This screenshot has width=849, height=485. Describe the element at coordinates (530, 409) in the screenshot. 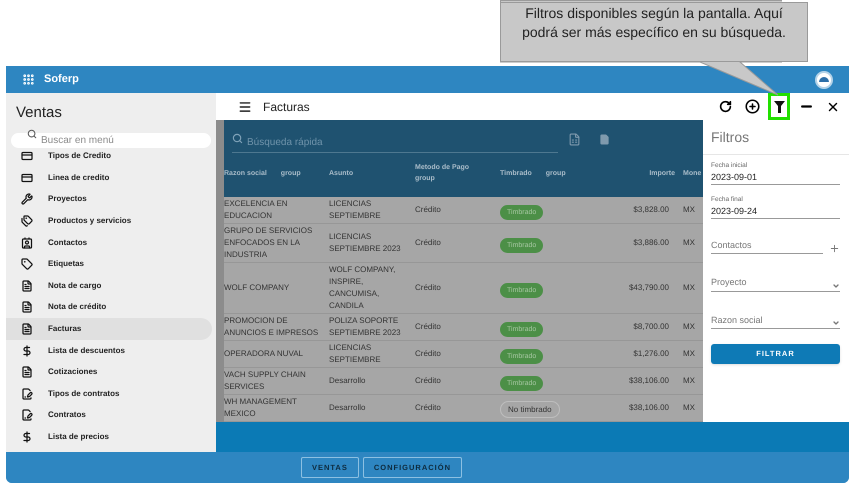

I see `stamp-status-badge: No timbrado` at that location.